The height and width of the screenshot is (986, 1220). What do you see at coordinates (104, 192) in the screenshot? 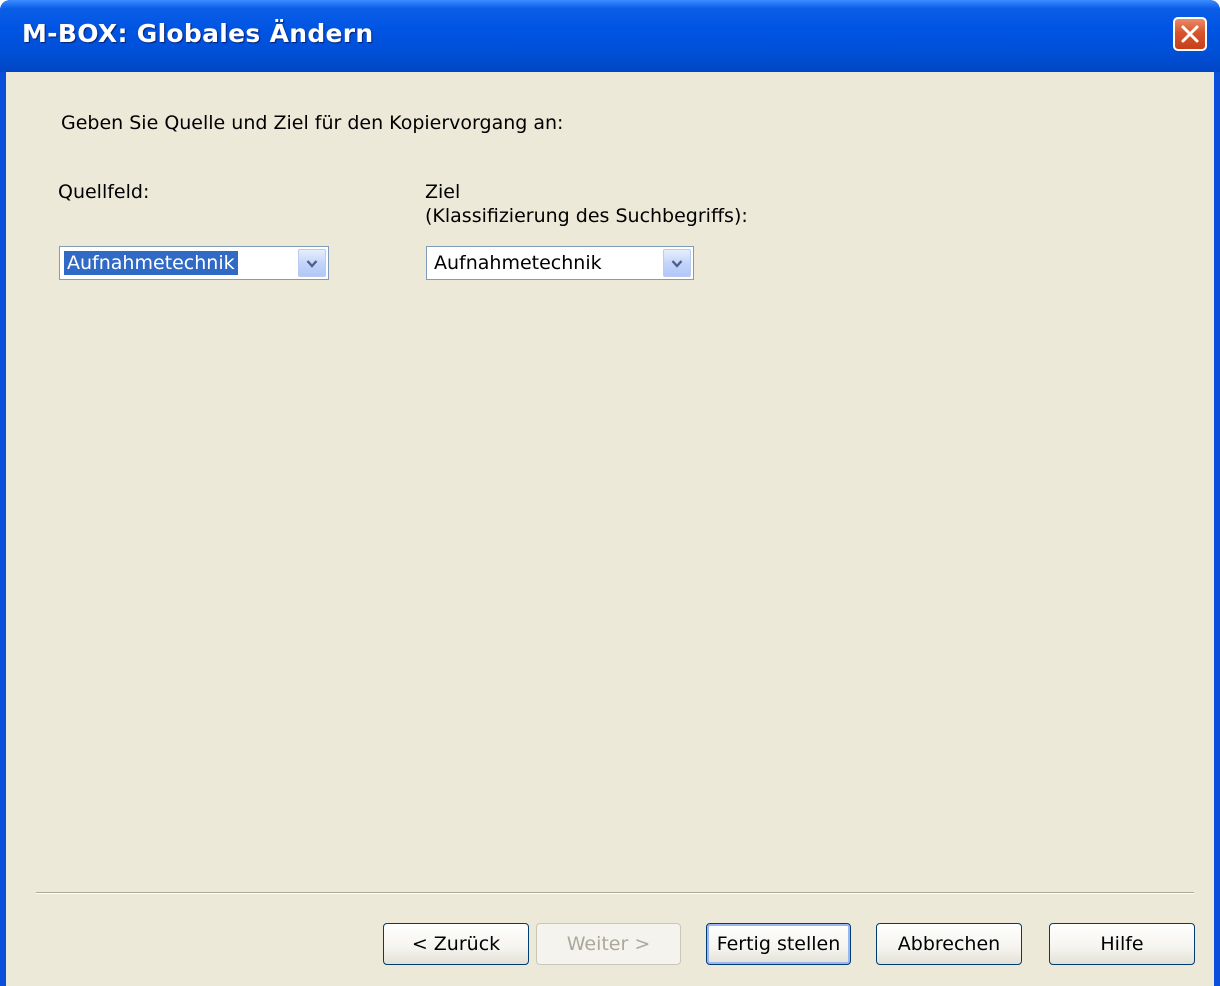
I see `source-field-label: Quellfeld:` at bounding box center [104, 192].